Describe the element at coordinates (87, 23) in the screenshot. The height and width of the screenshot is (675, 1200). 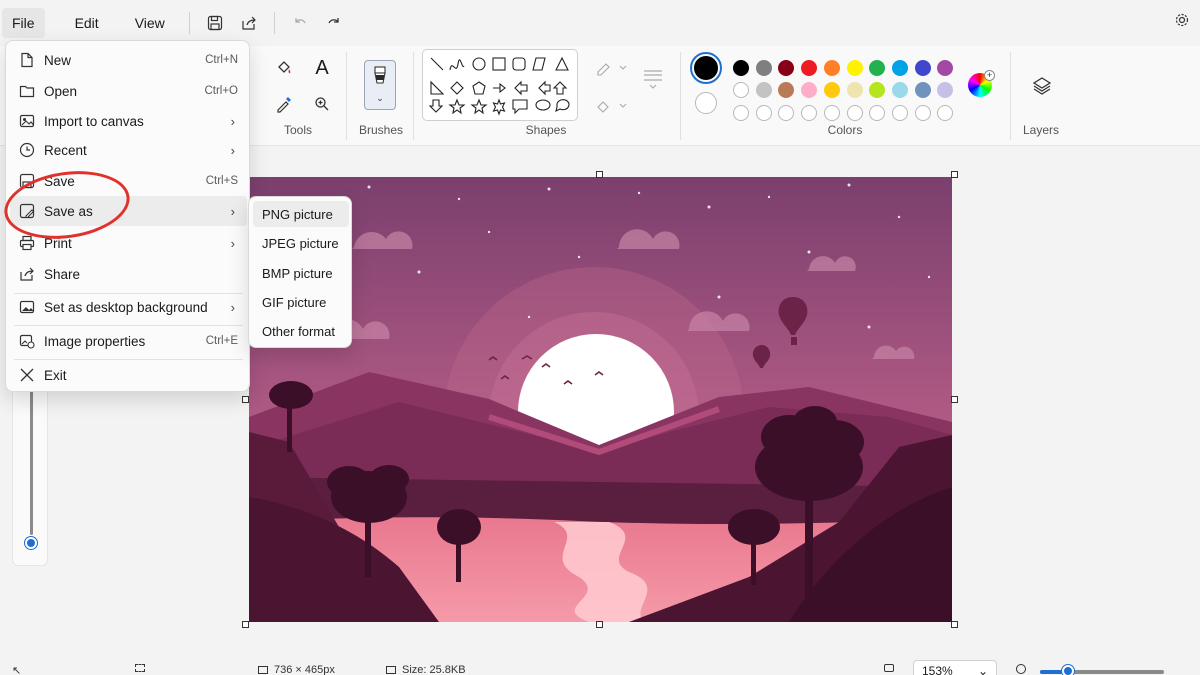
I see `menu-edit: Edit` at that location.